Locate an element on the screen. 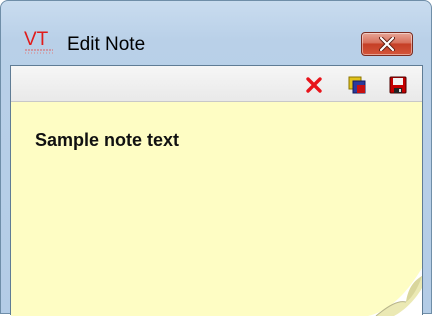  save-disk-icon is located at coordinates (398, 85).